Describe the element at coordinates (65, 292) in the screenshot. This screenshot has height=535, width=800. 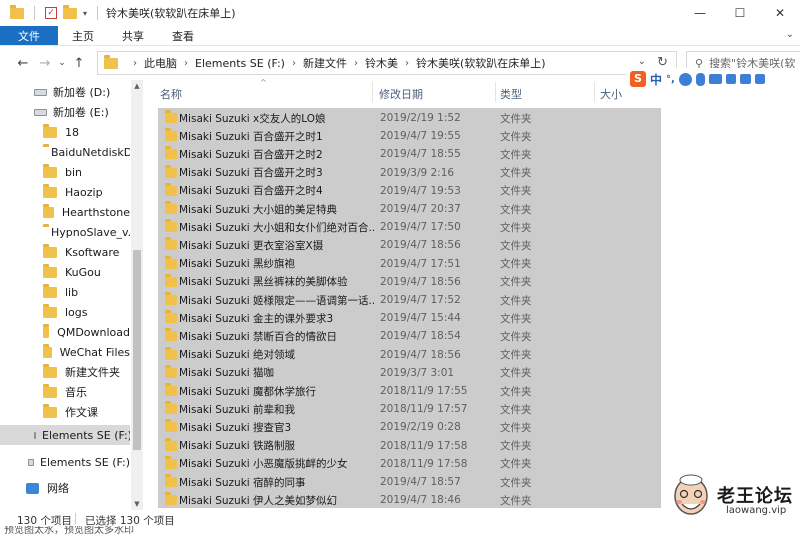
I see `sidebar-item-folder: lib` at that location.